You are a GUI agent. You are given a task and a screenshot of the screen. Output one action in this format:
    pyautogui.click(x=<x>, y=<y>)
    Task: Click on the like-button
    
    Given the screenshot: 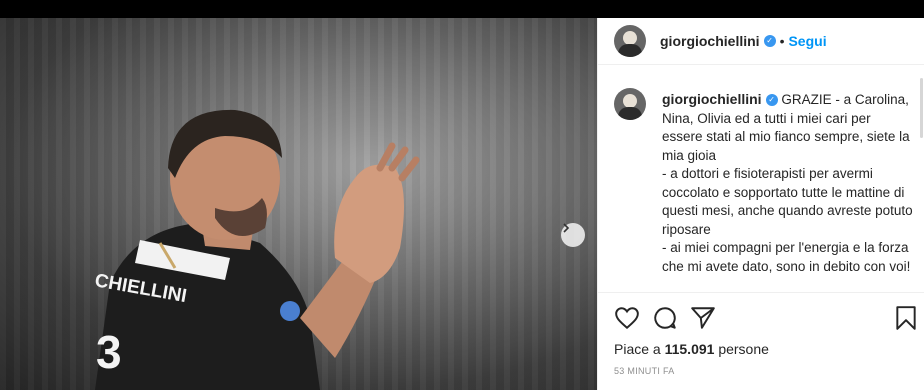 What is the action you would take?
    pyautogui.click(x=627, y=318)
    